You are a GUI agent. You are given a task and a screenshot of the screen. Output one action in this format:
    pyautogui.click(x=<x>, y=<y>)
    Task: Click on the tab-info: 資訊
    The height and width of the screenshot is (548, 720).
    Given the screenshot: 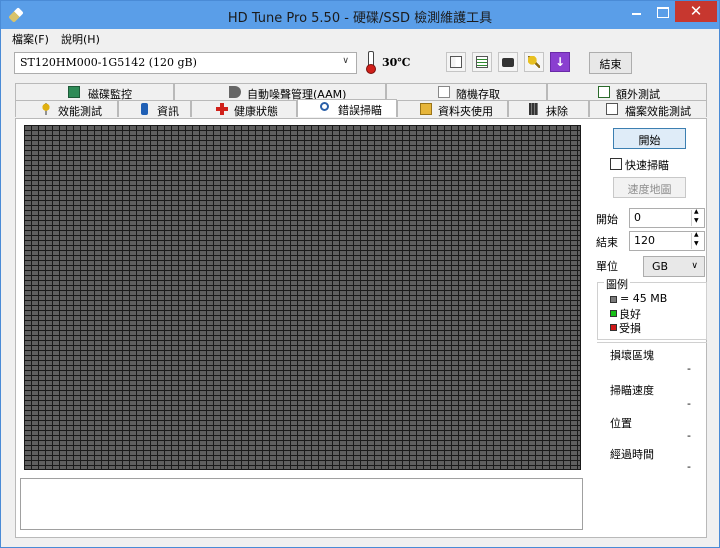 What is the action you would take?
    pyautogui.click(x=154, y=109)
    